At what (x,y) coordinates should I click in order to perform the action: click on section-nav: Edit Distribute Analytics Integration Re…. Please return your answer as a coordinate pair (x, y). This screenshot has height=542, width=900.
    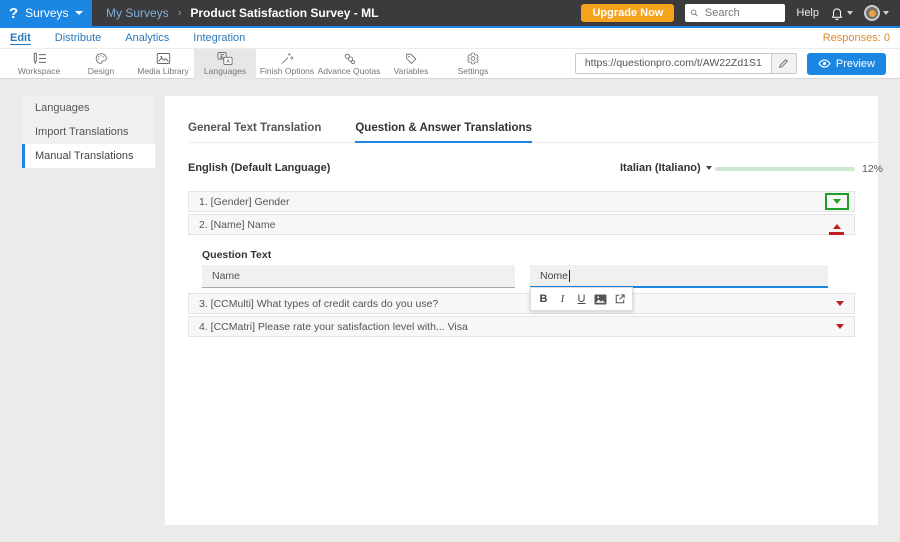
    Looking at the image, I should click on (450, 38).